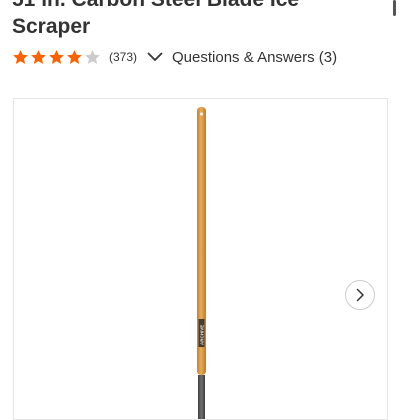 This screenshot has height=420, width=400. What do you see at coordinates (254, 57) in the screenshot?
I see `questions-answers-link: Questions & Answers (3)` at bounding box center [254, 57].